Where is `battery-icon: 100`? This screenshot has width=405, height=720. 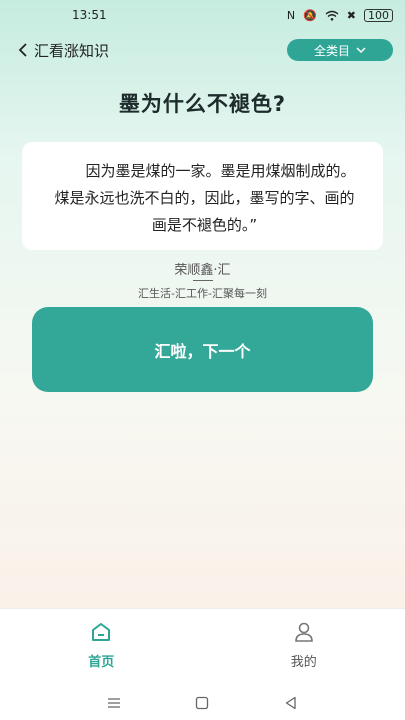 battery-icon: 100 is located at coordinates (378, 15).